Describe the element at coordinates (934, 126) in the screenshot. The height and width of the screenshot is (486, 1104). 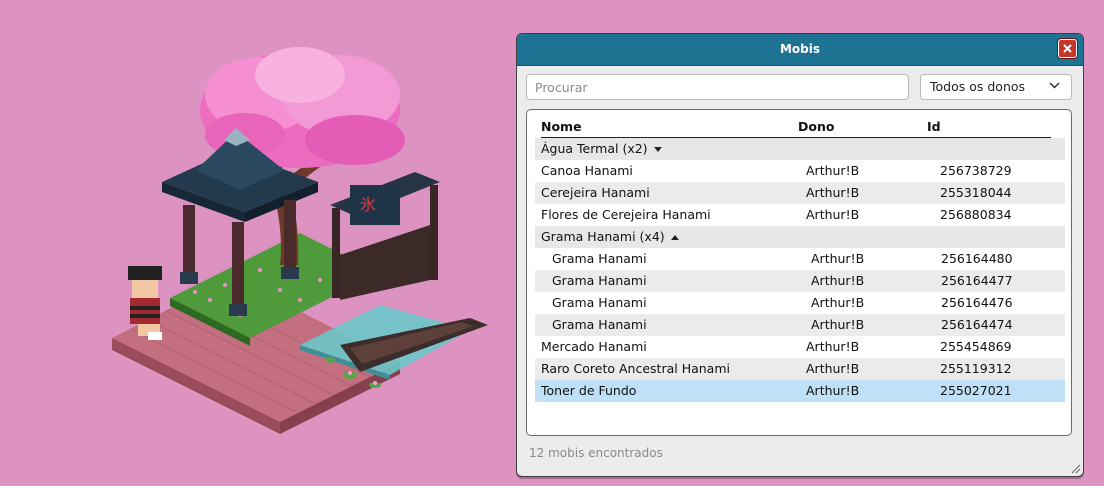
I see `column-header-id: Id` at that location.